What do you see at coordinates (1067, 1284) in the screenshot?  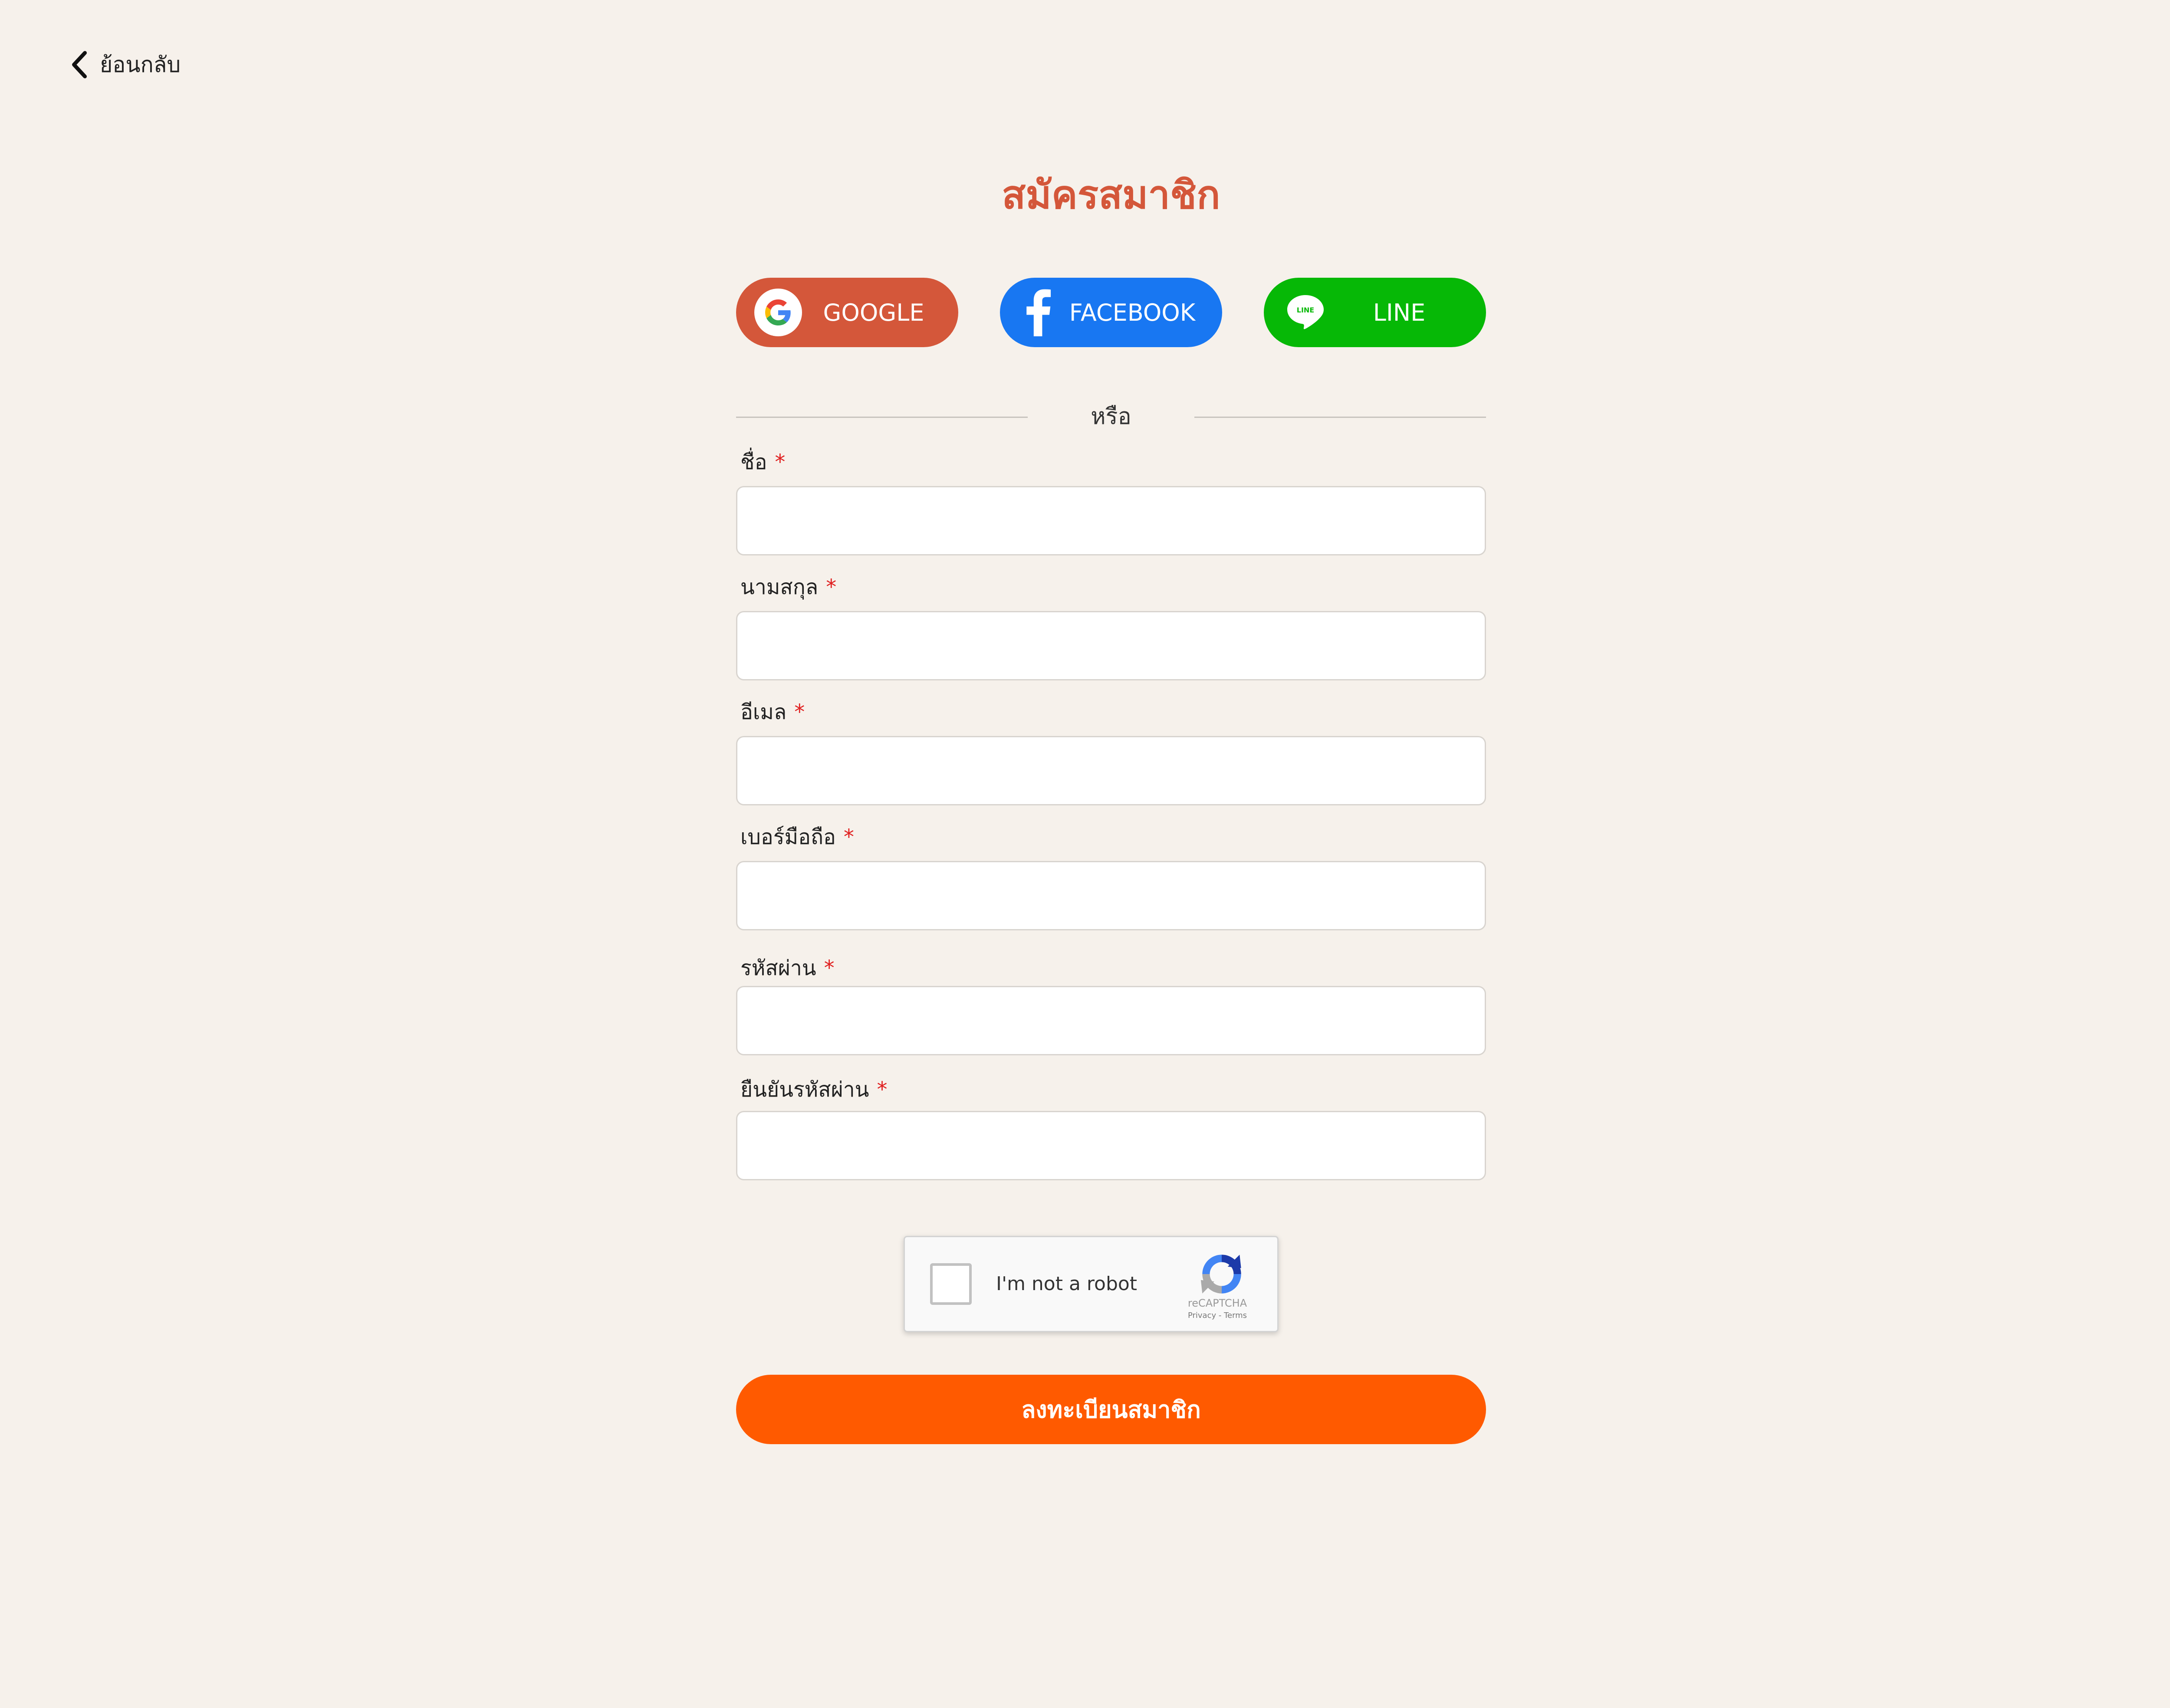 I see `recaptcha-label: I'm not a robot` at bounding box center [1067, 1284].